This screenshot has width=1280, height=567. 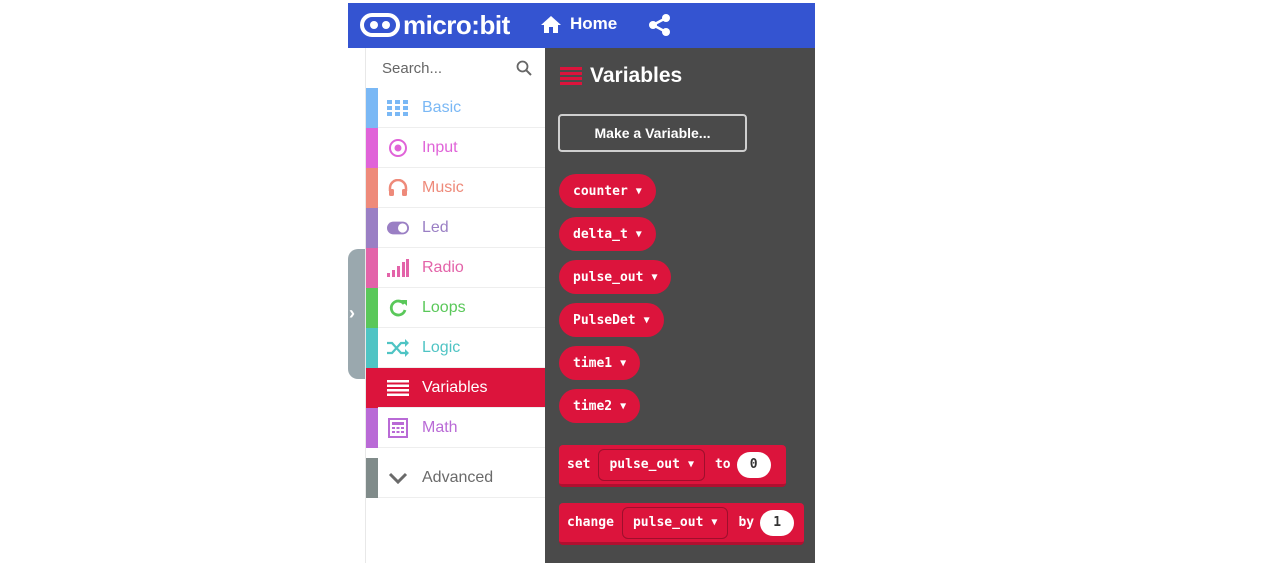 I want to click on category-led: Led, so click(x=456, y=228).